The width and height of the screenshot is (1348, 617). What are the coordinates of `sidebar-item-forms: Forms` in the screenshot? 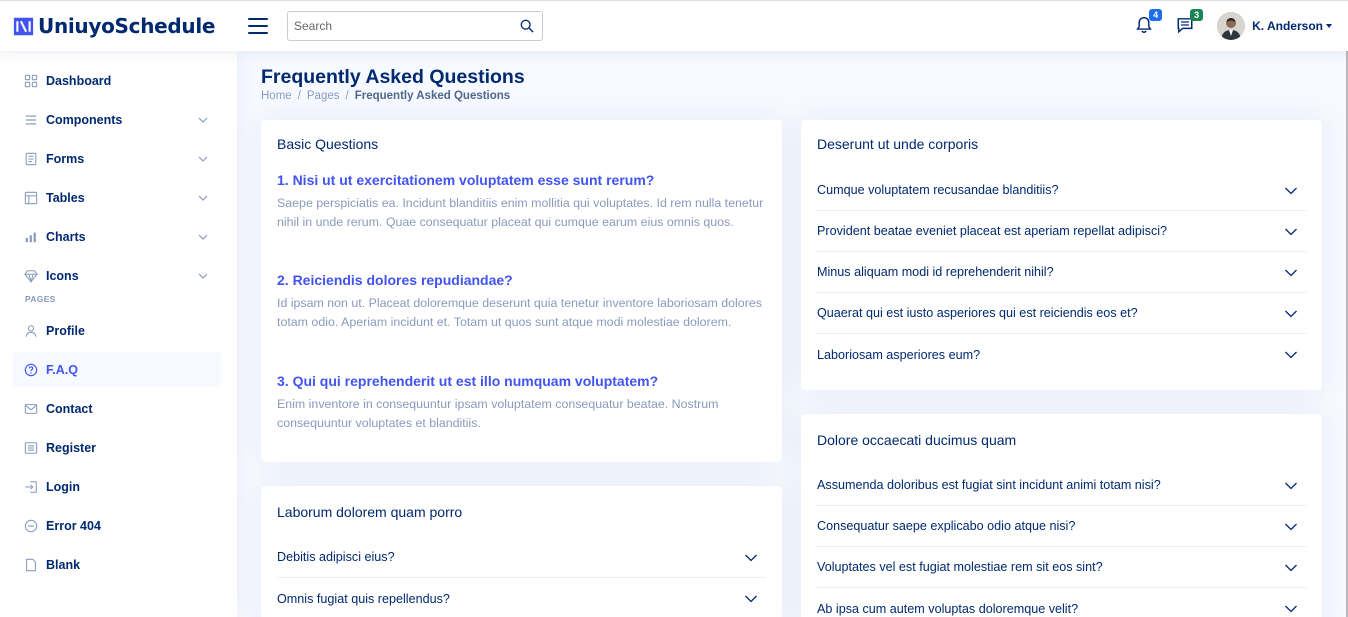 It's located at (117, 158).